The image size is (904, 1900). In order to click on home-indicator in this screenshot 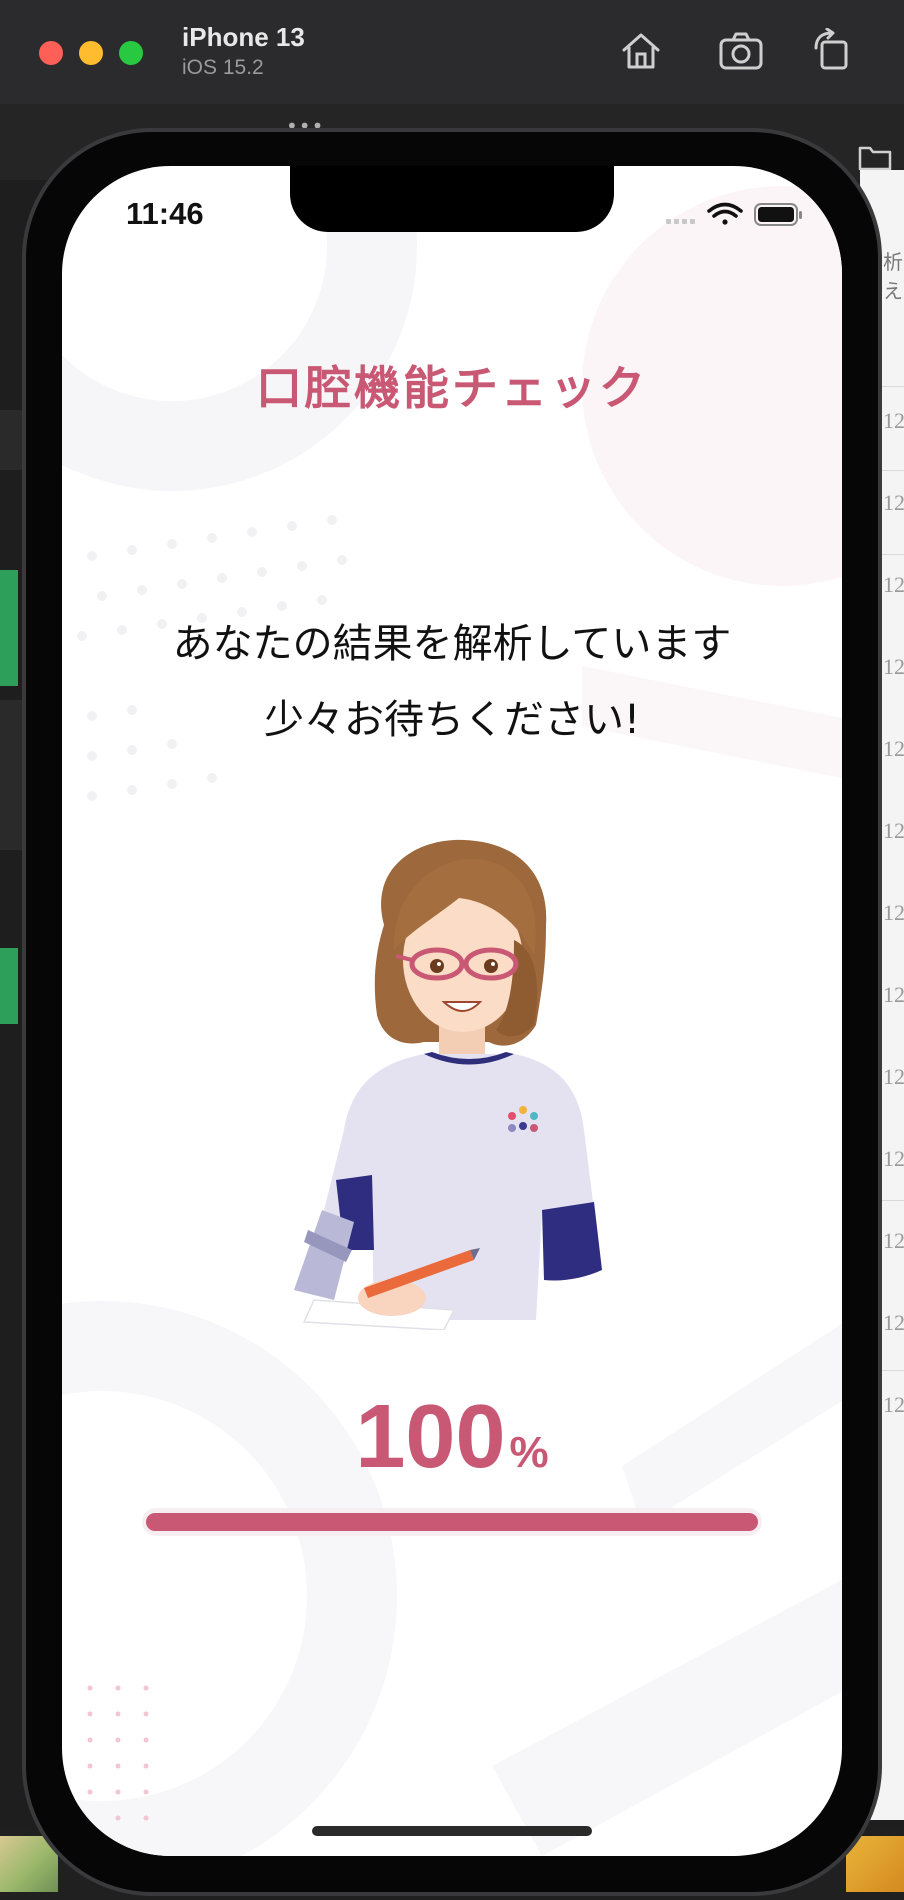, I will do `click(452, 1831)`.